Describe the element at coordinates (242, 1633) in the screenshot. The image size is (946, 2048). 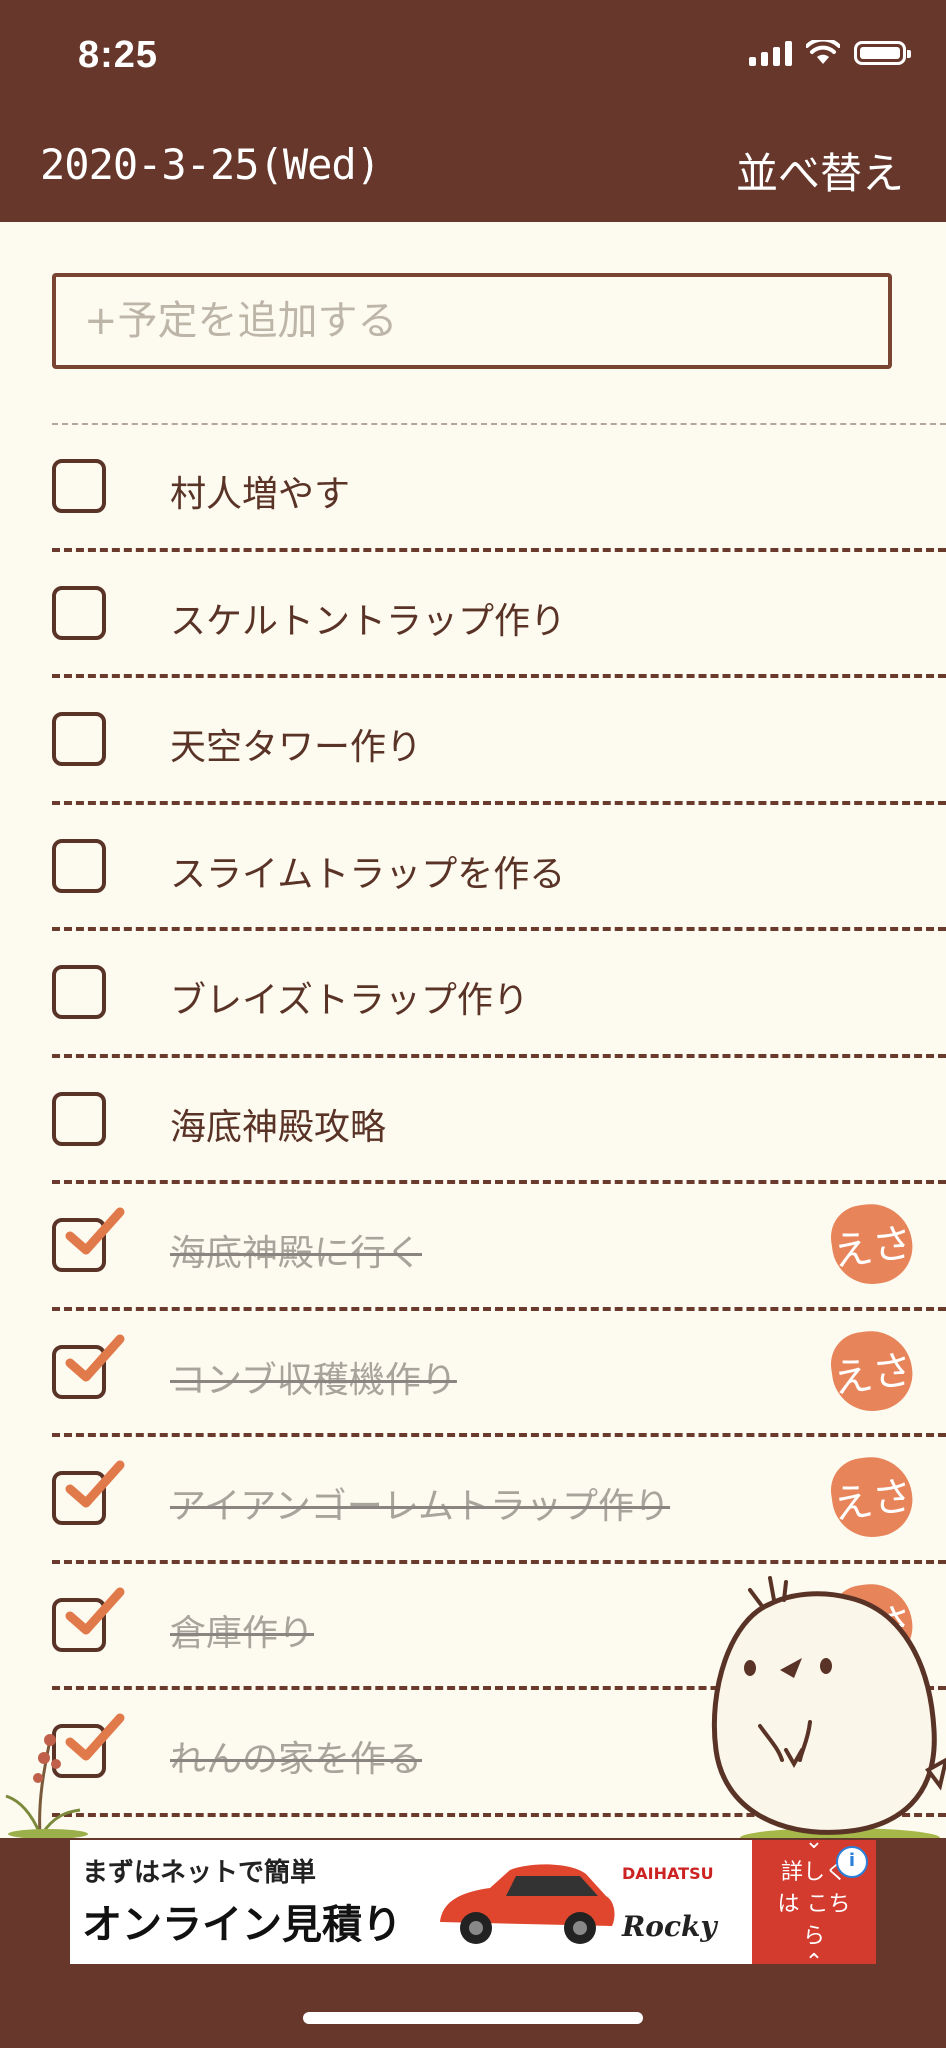
I see `task-label: 倉庫作り` at that location.